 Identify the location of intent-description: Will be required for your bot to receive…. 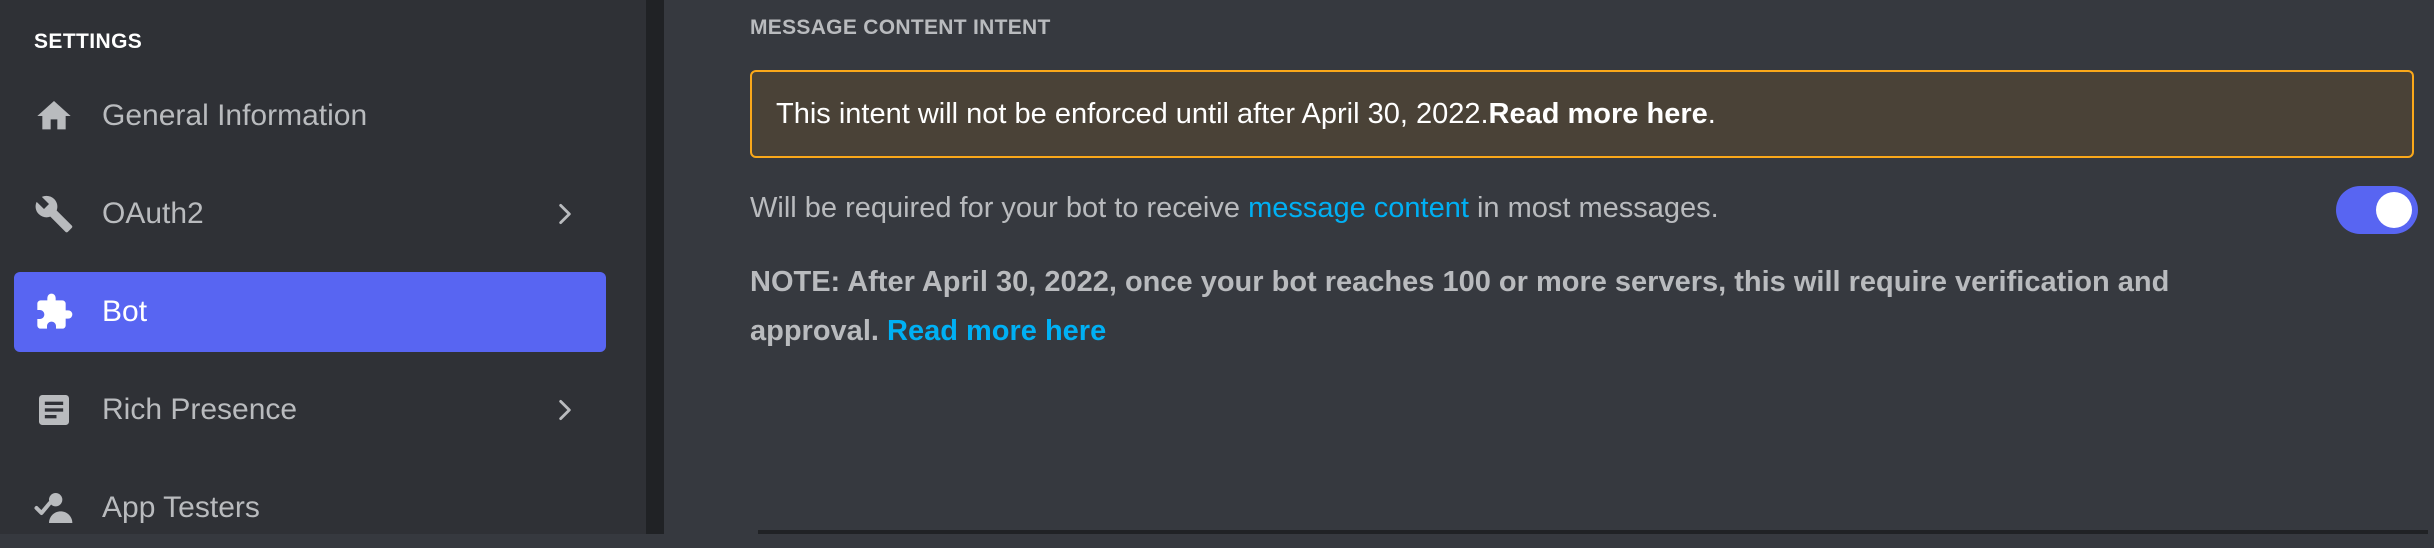
(1234, 208).